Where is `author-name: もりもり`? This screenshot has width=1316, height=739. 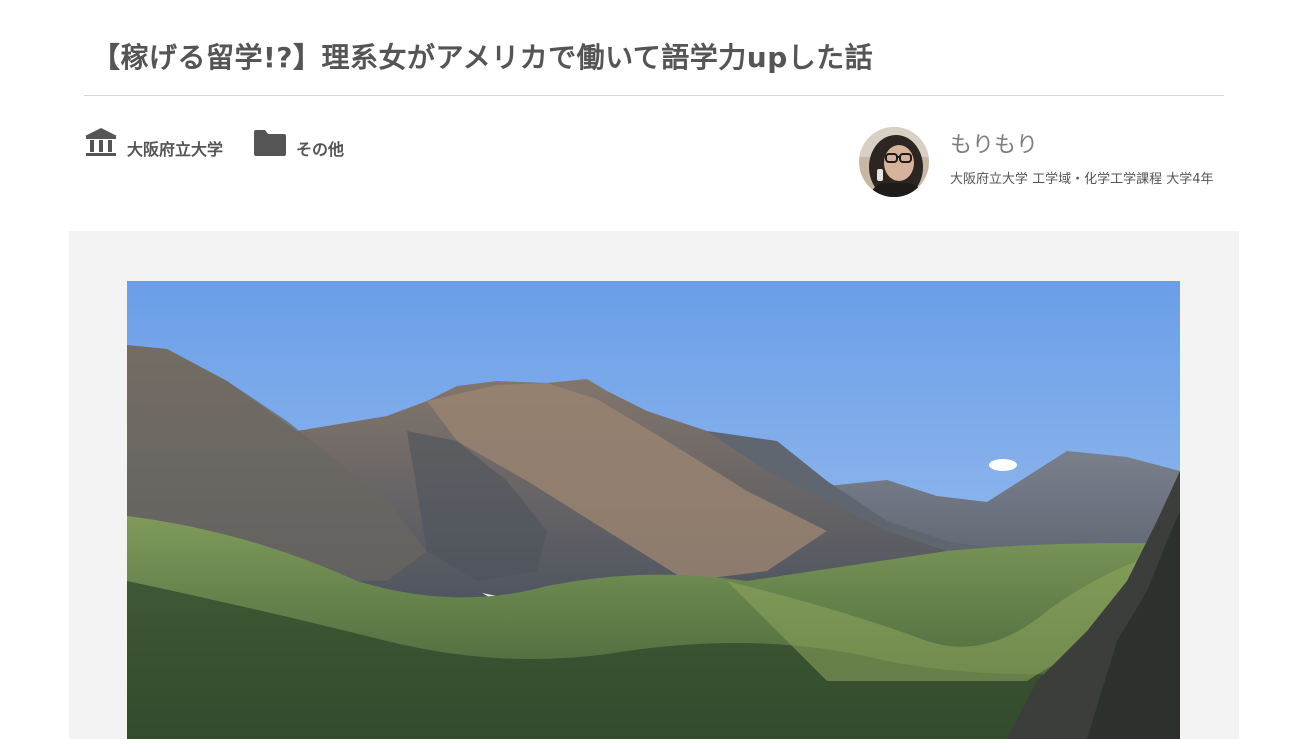
author-name: もりもり is located at coordinates (994, 143).